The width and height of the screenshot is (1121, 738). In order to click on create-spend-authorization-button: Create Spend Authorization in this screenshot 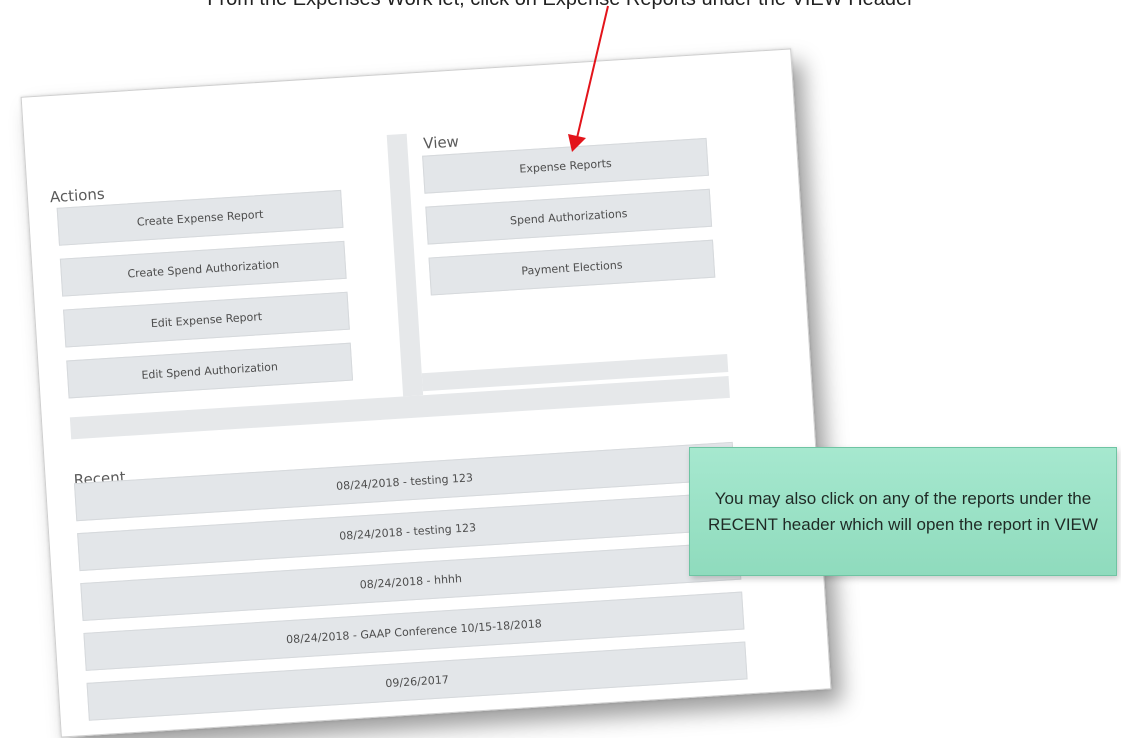, I will do `click(203, 268)`.